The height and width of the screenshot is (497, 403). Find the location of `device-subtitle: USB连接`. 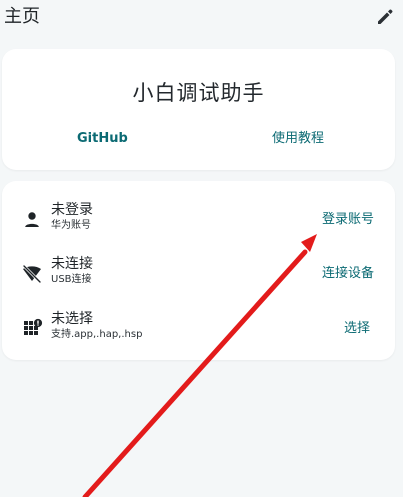

device-subtitle: USB连接 is located at coordinates (71, 279).